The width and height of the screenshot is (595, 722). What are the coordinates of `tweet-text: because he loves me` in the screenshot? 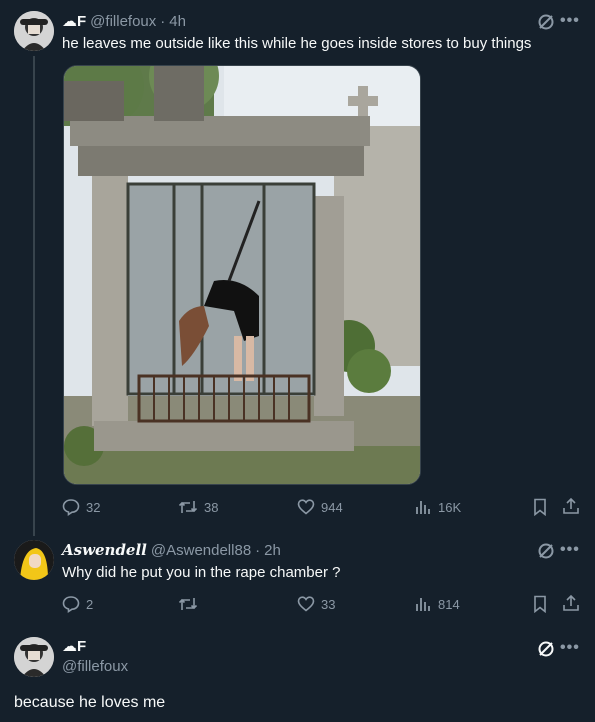 It's located at (90, 702).